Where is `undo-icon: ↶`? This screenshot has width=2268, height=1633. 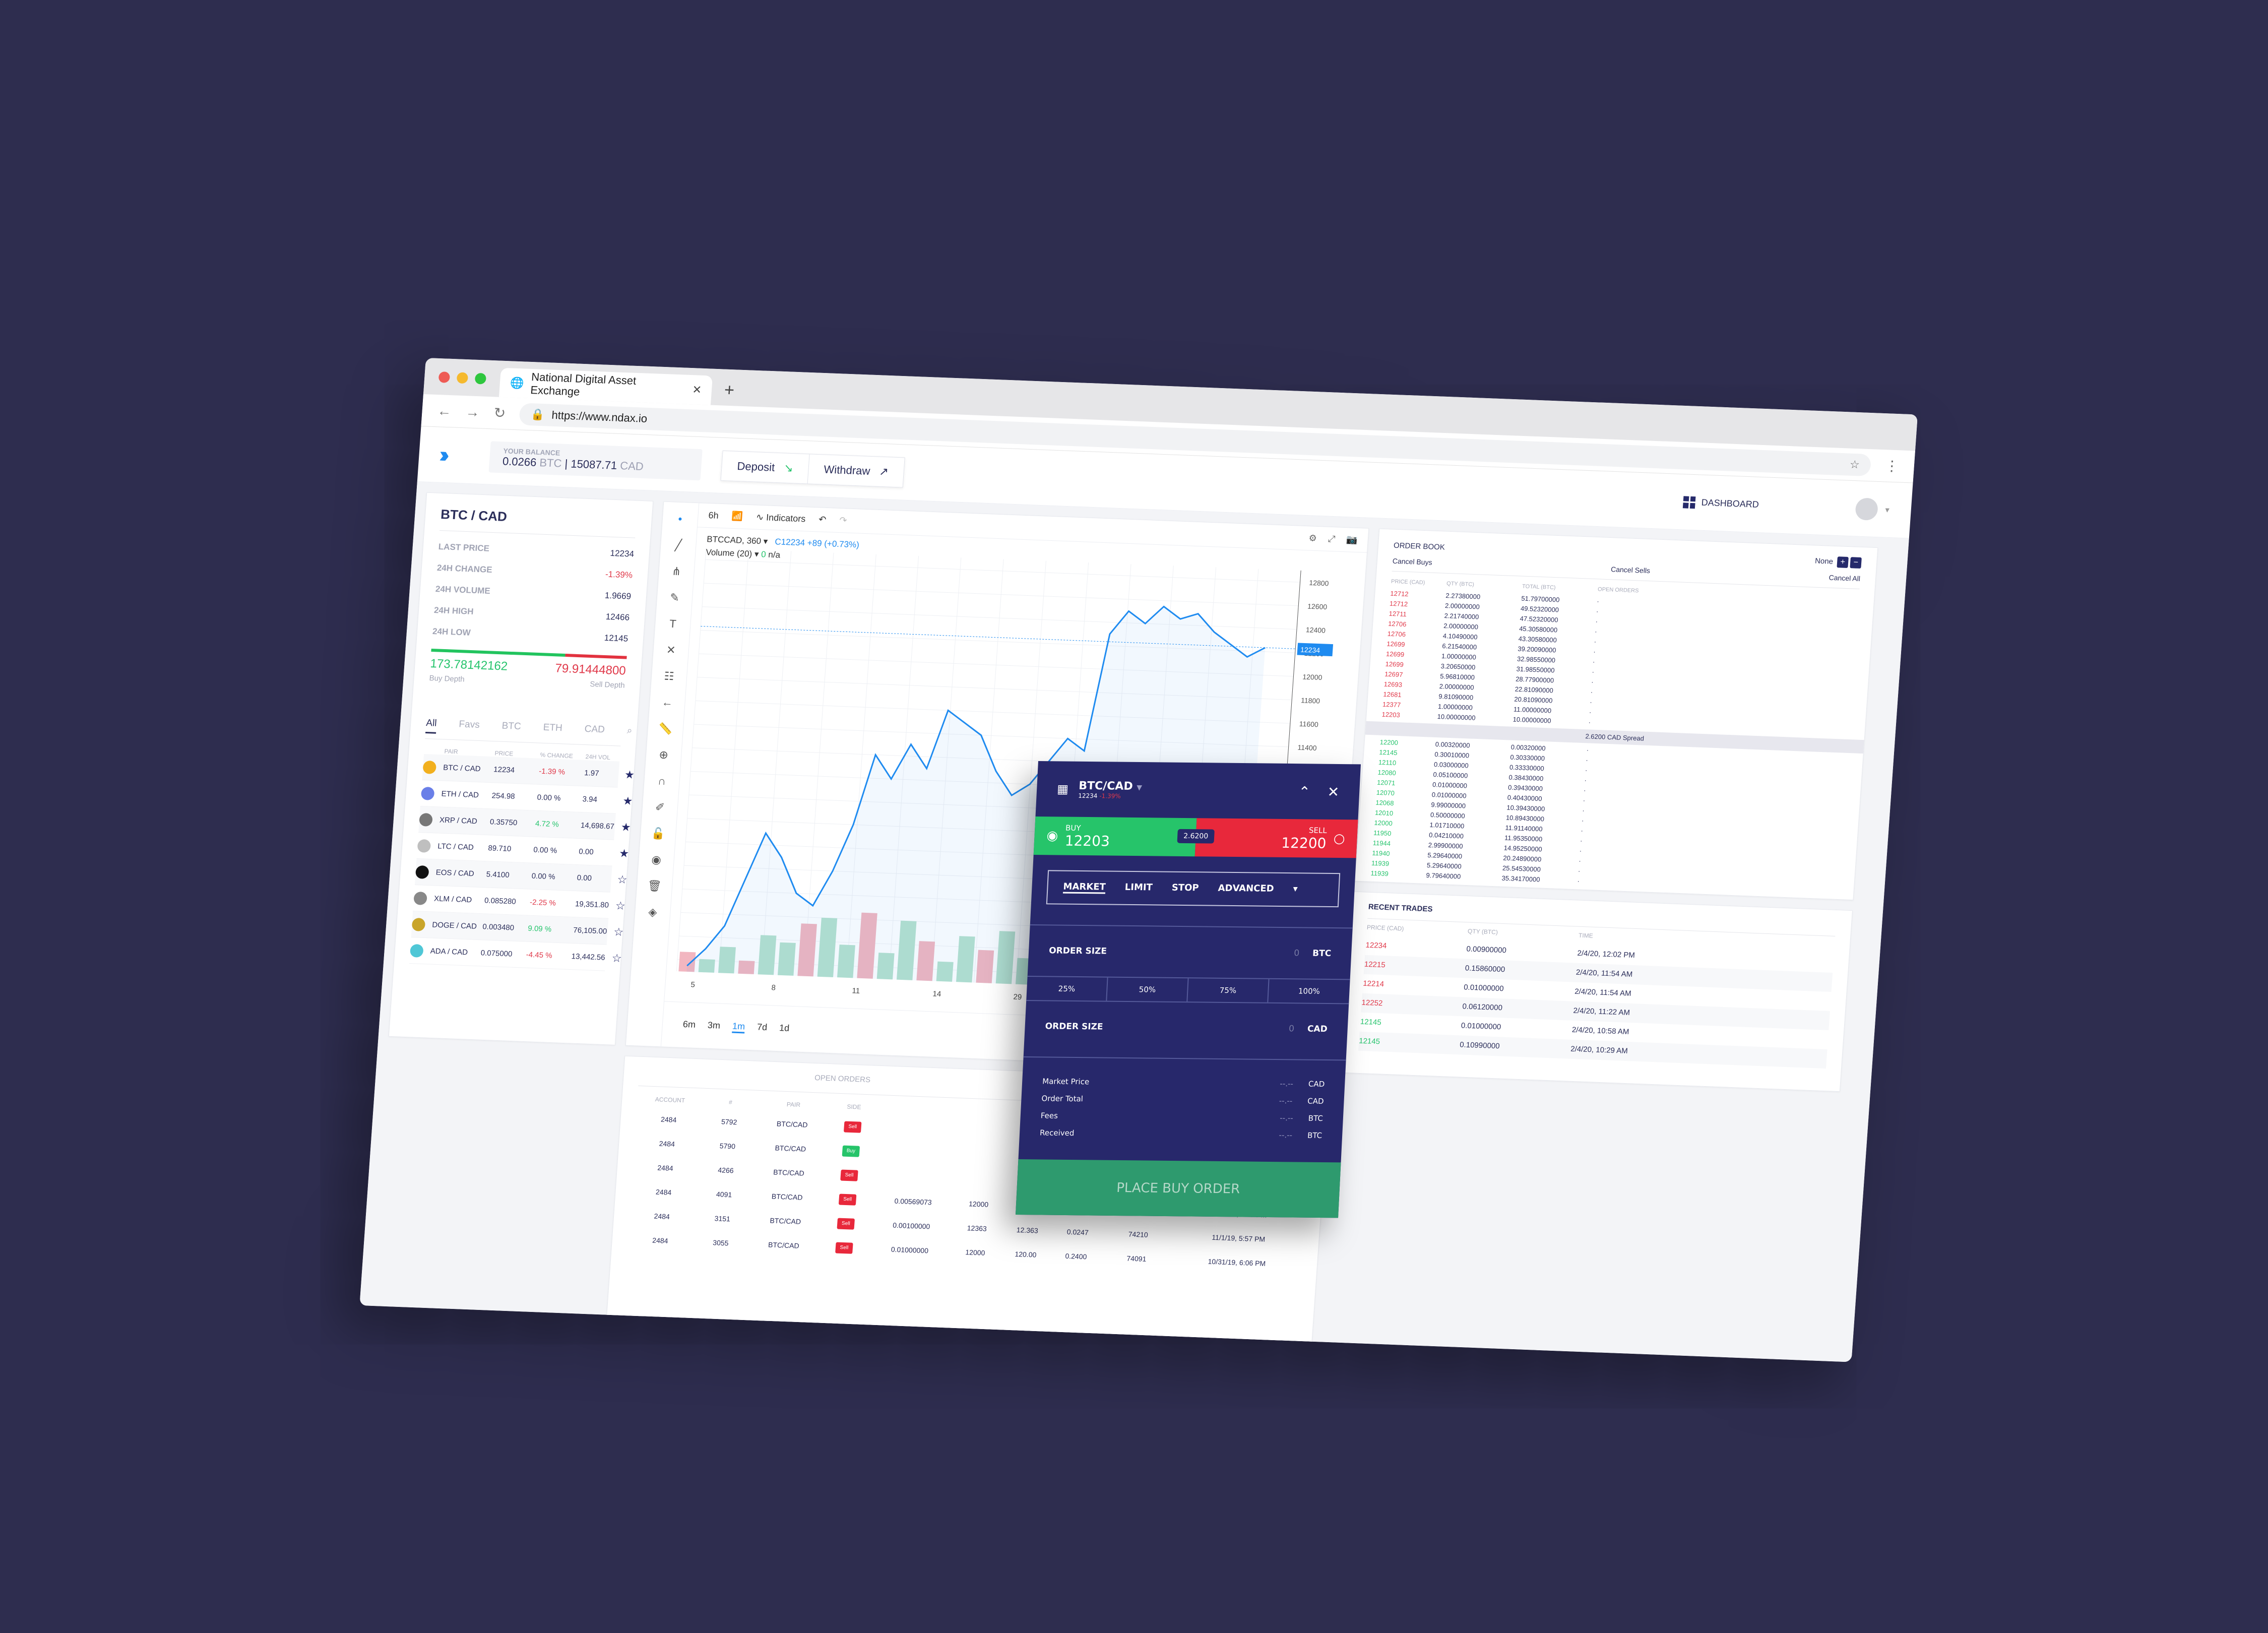 undo-icon: ↶ is located at coordinates (823, 519).